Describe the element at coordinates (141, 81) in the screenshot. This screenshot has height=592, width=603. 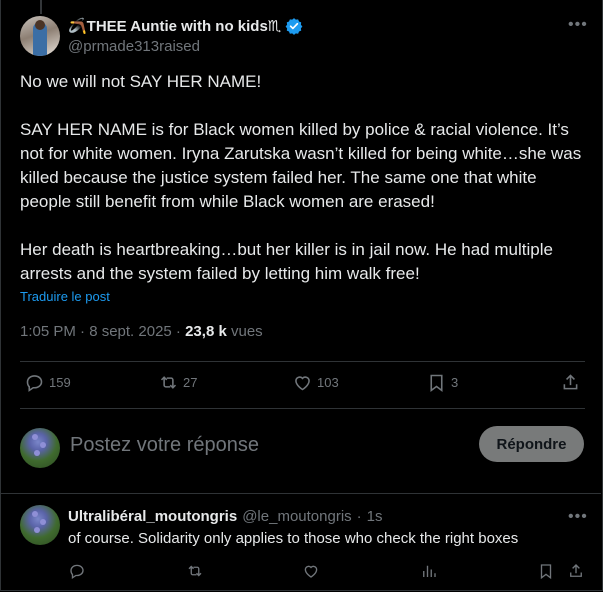
I see `post-paragraph: No we will not SAY HER NAME!` at that location.